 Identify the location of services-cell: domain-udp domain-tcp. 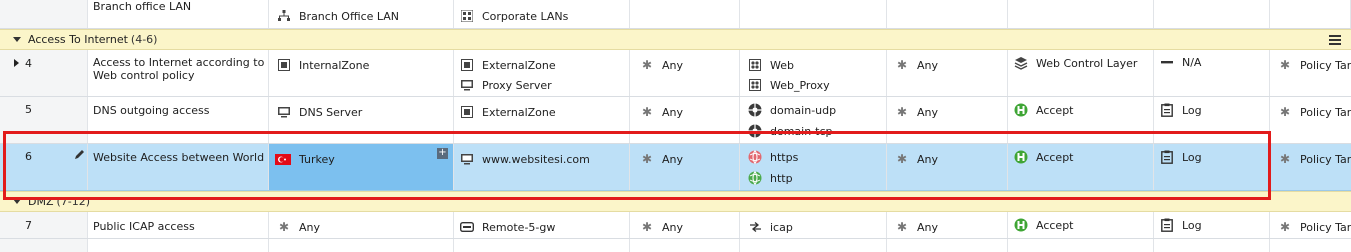
(813, 120).